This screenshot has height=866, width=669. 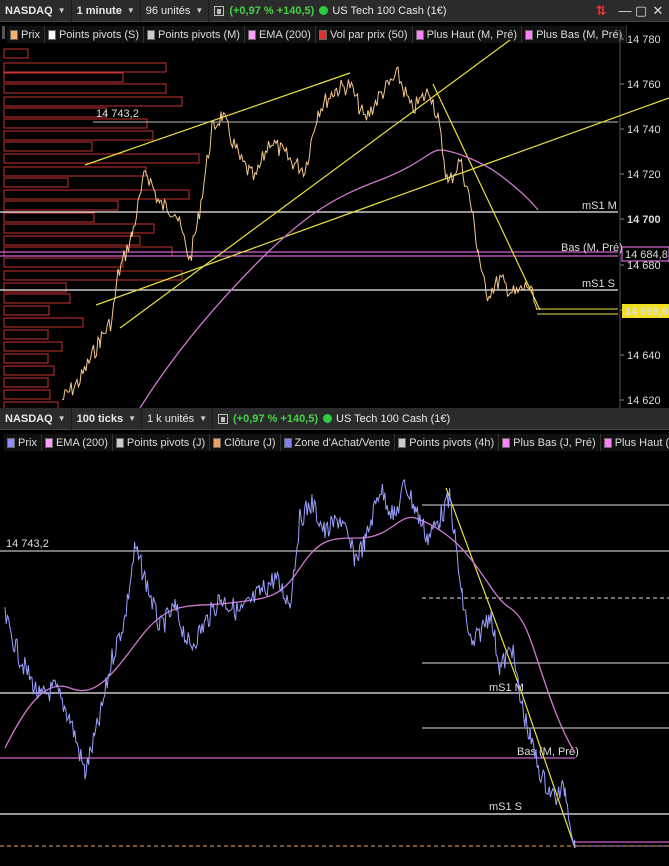 I want to click on price-badge-pink-label: 14 684,8, so click(x=646, y=255).